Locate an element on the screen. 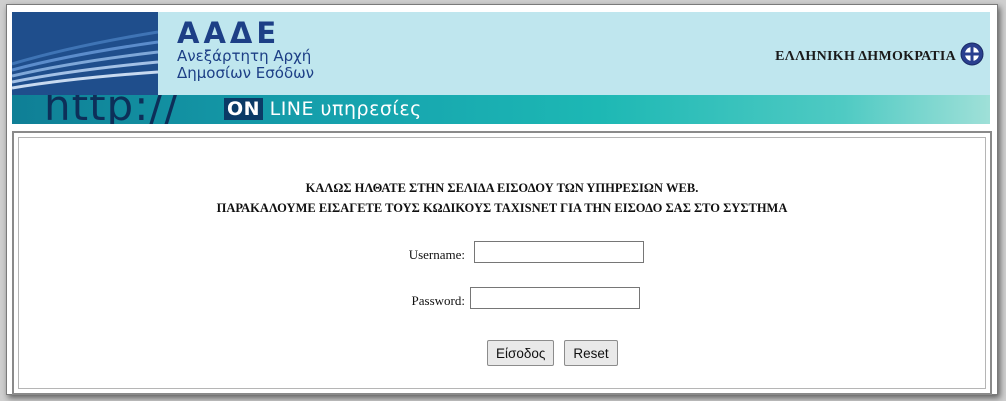 This screenshot has height=401, width=1006. online-services-banner: http:// ON LINE υπηρεσίες is located at coordinates (501, 109).